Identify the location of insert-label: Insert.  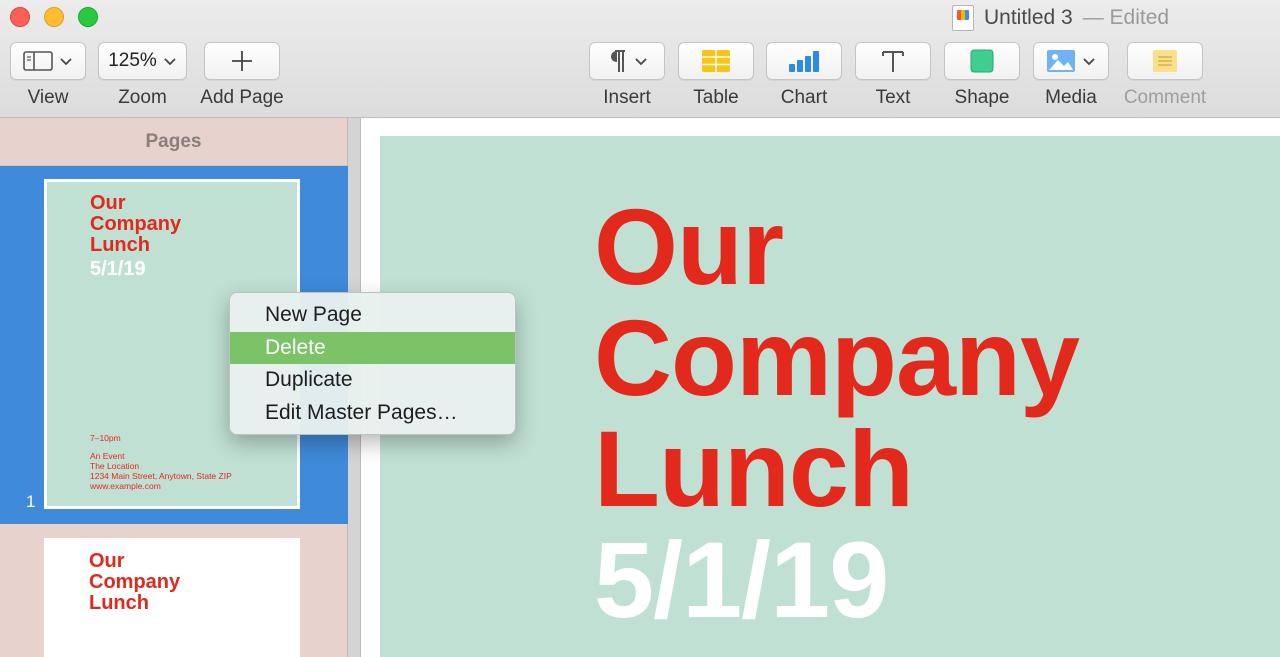
(627, 97).